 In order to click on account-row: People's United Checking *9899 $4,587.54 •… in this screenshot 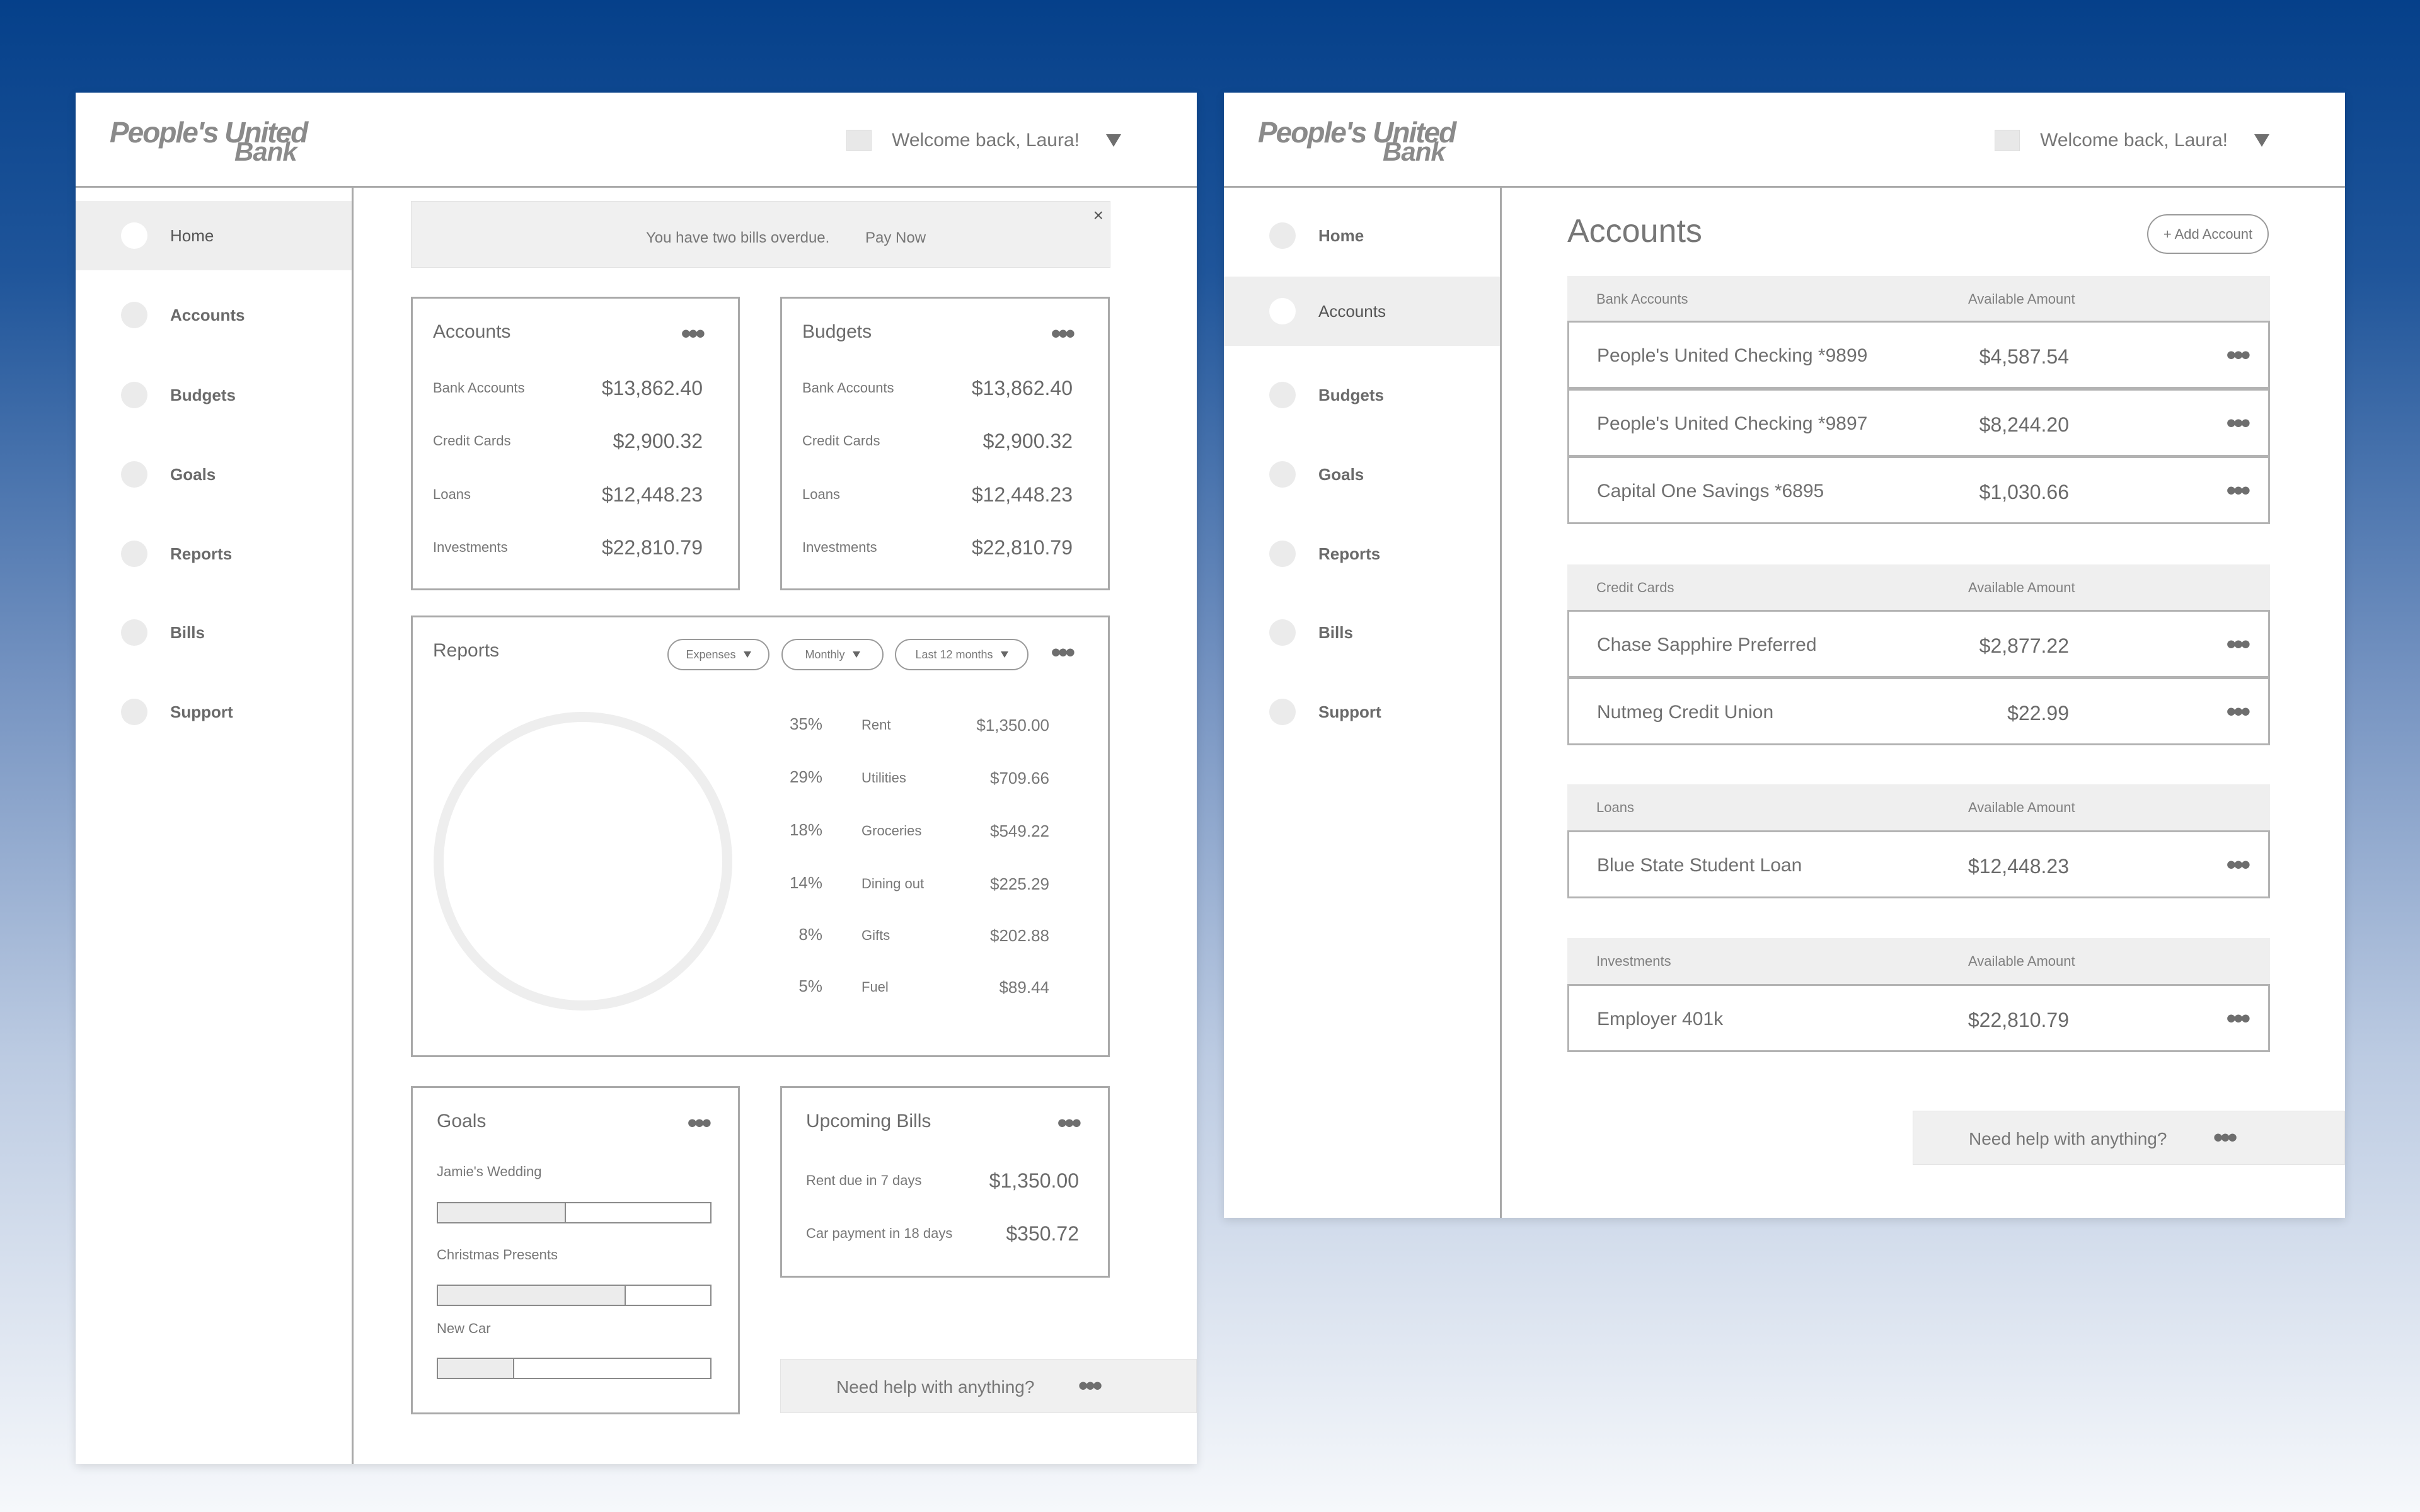, I will do `click(1918, 355)`.